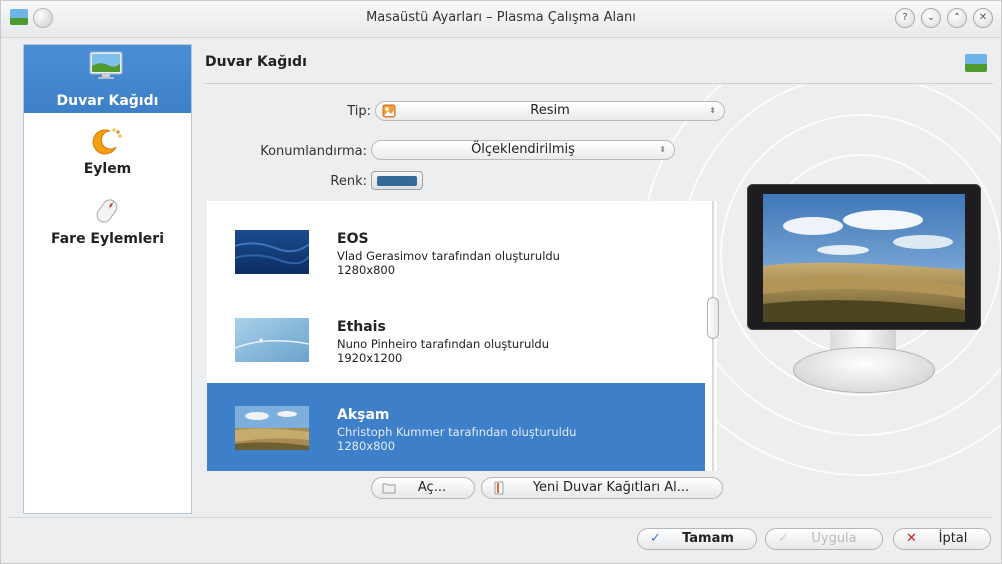  I want to click on color-swatch, so click(397, 181).